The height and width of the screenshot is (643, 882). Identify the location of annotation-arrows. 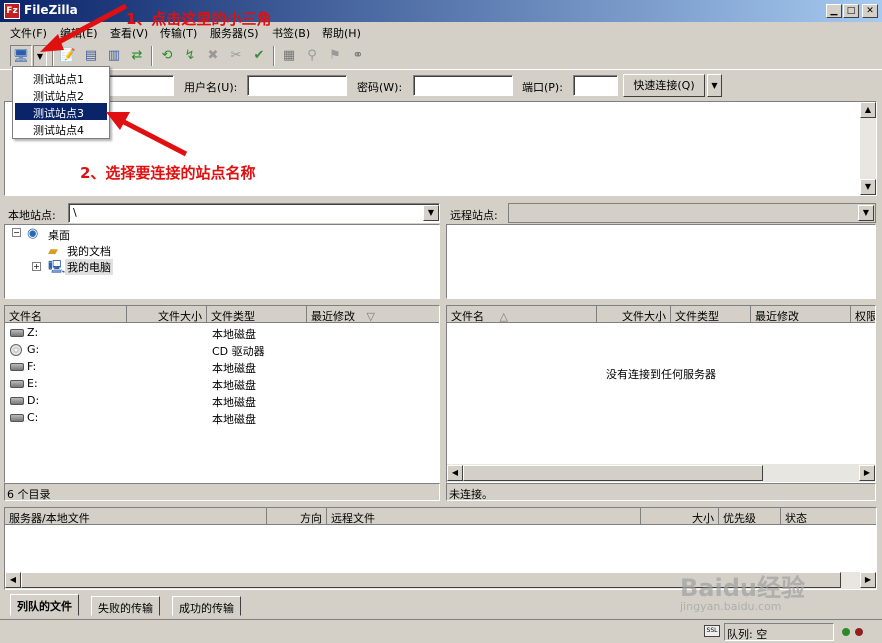
(114, 80).